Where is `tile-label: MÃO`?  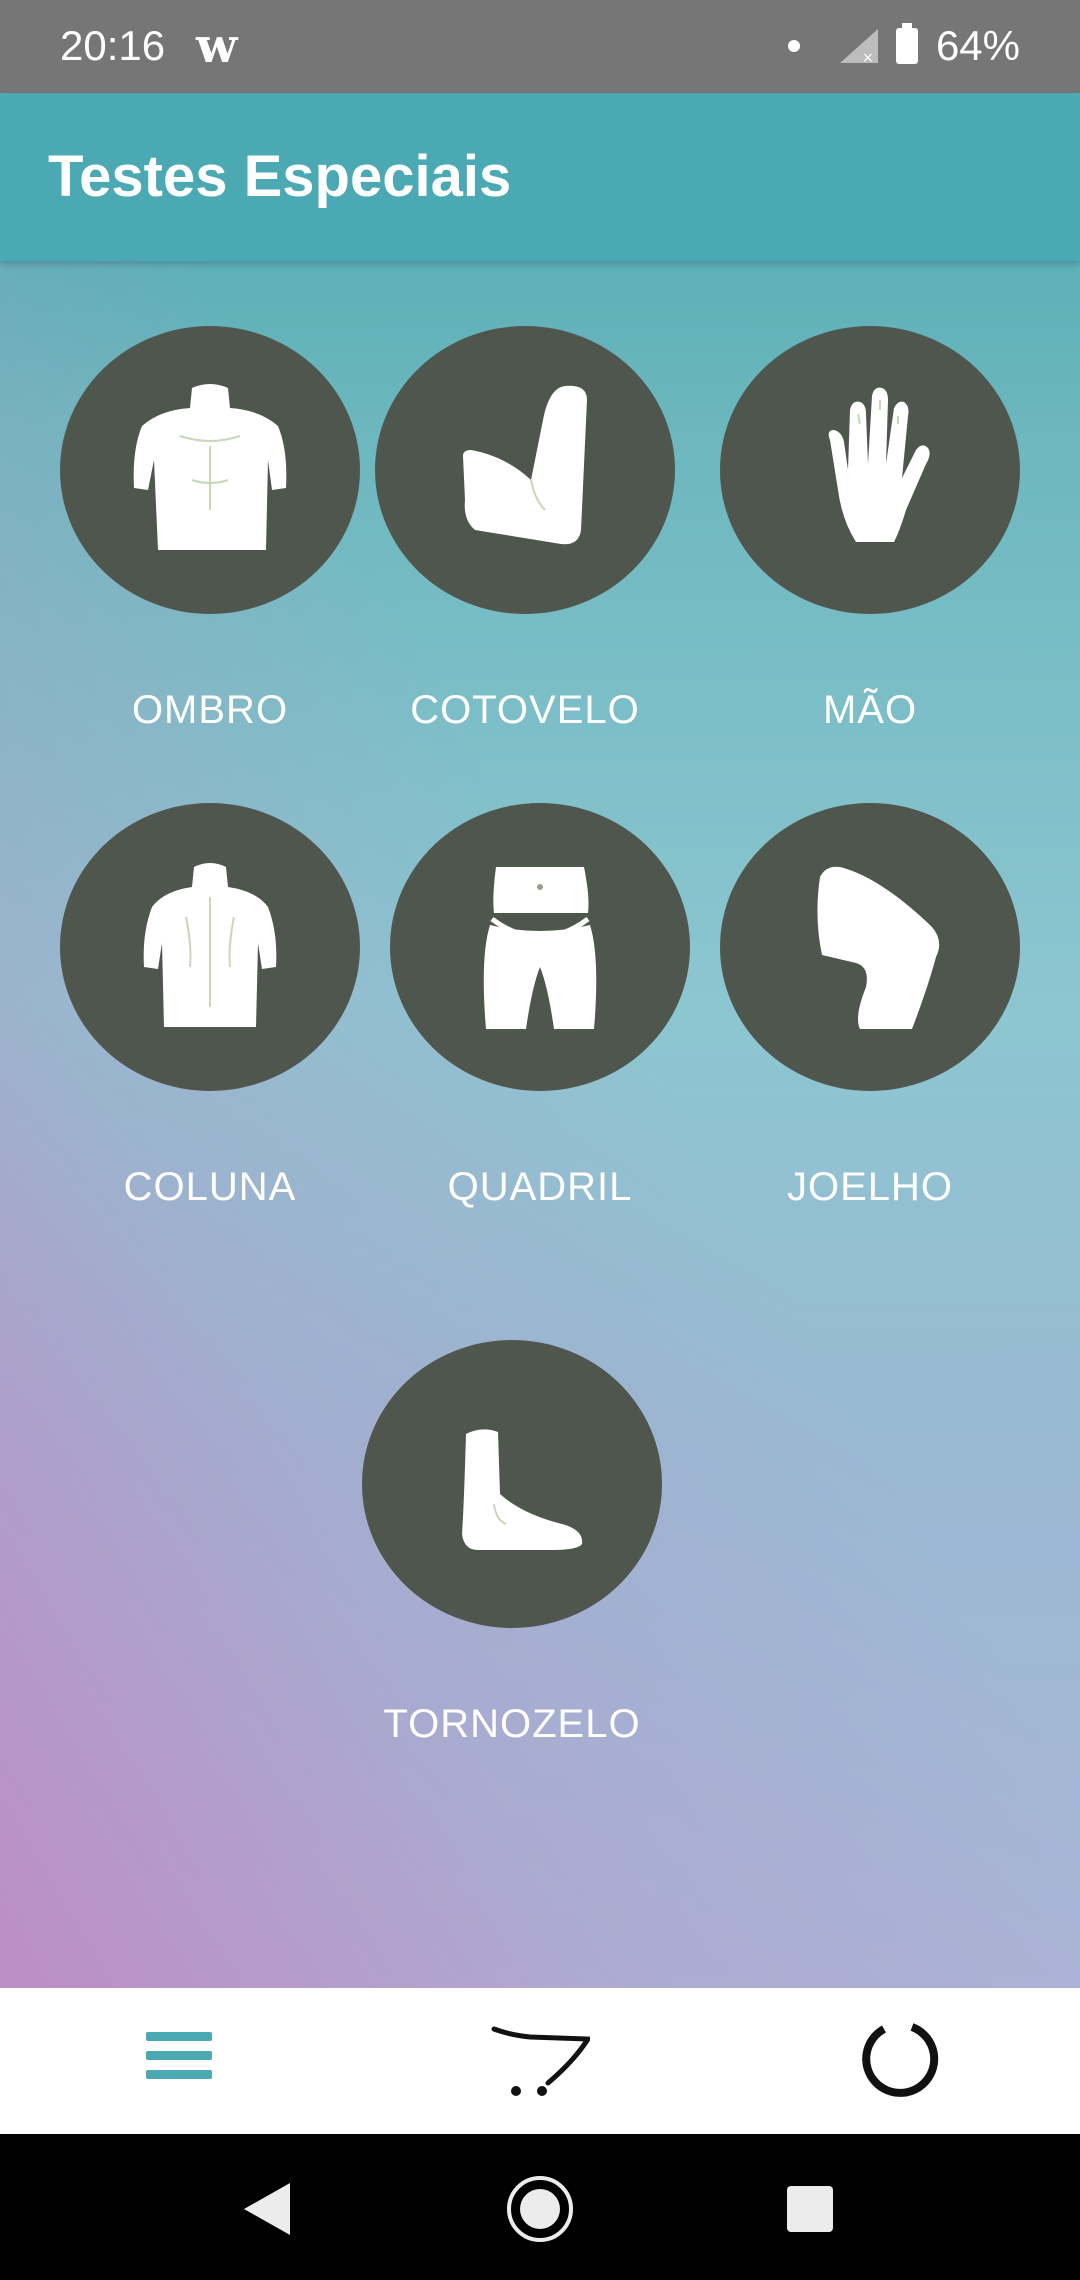 tile-label: MÃO is located at coordinates (870, 710).